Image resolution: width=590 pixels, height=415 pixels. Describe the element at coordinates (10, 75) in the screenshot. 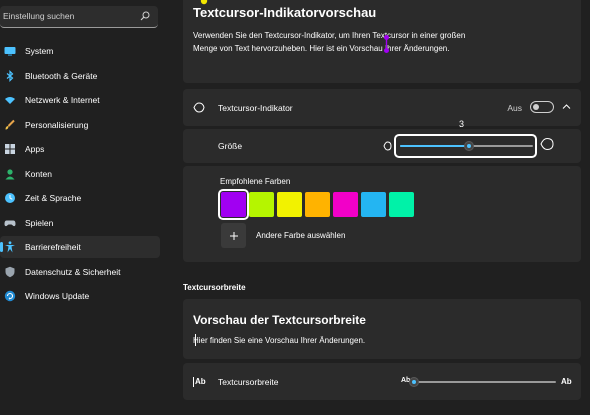

I see `bluetooth-icon` at that location.